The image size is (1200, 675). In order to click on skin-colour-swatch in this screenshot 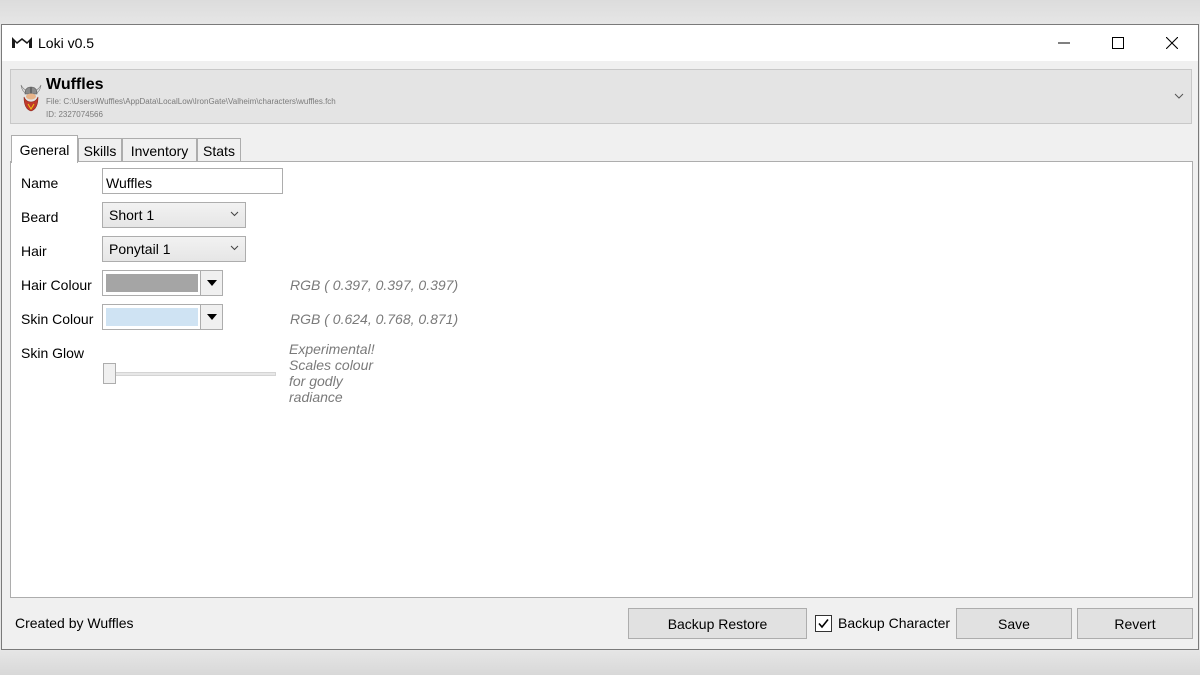, I will do `click(152, 317)`.